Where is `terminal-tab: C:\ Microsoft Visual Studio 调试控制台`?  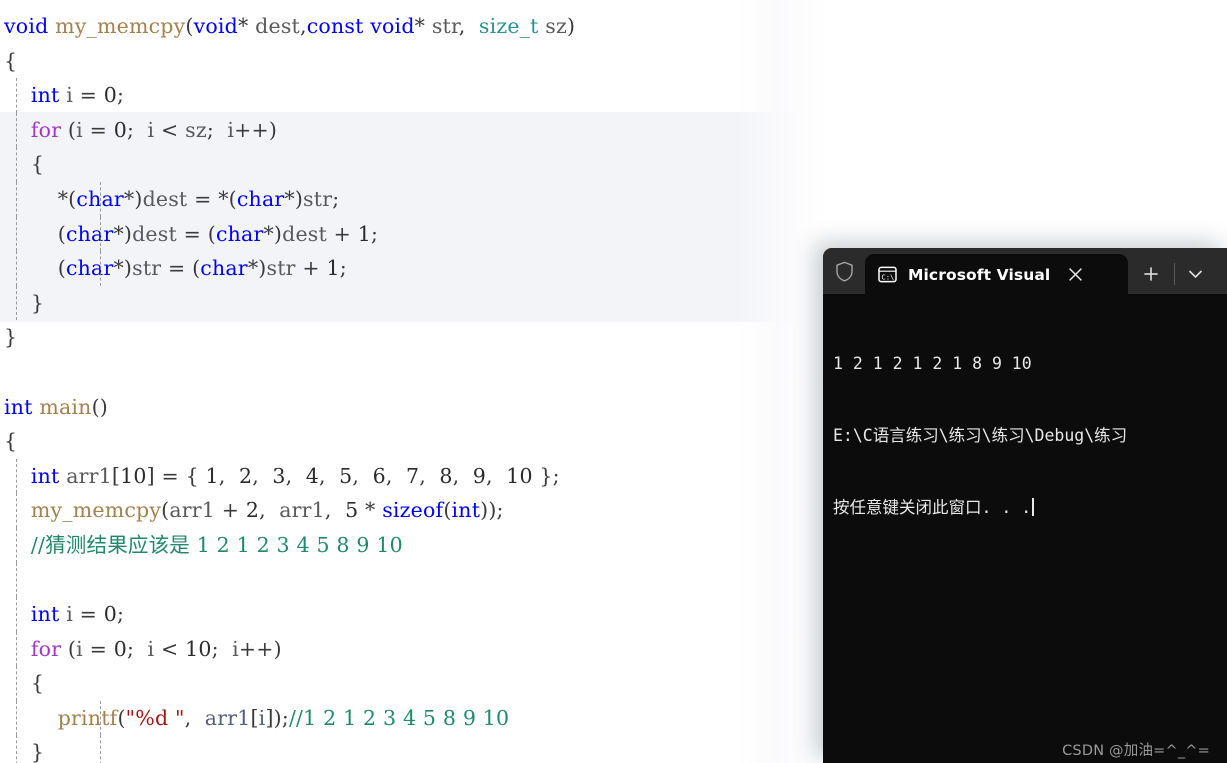 terminal-tab: C:\ Microsoft Visual Studio 调试控制台 is located at coordinates (996, 274).